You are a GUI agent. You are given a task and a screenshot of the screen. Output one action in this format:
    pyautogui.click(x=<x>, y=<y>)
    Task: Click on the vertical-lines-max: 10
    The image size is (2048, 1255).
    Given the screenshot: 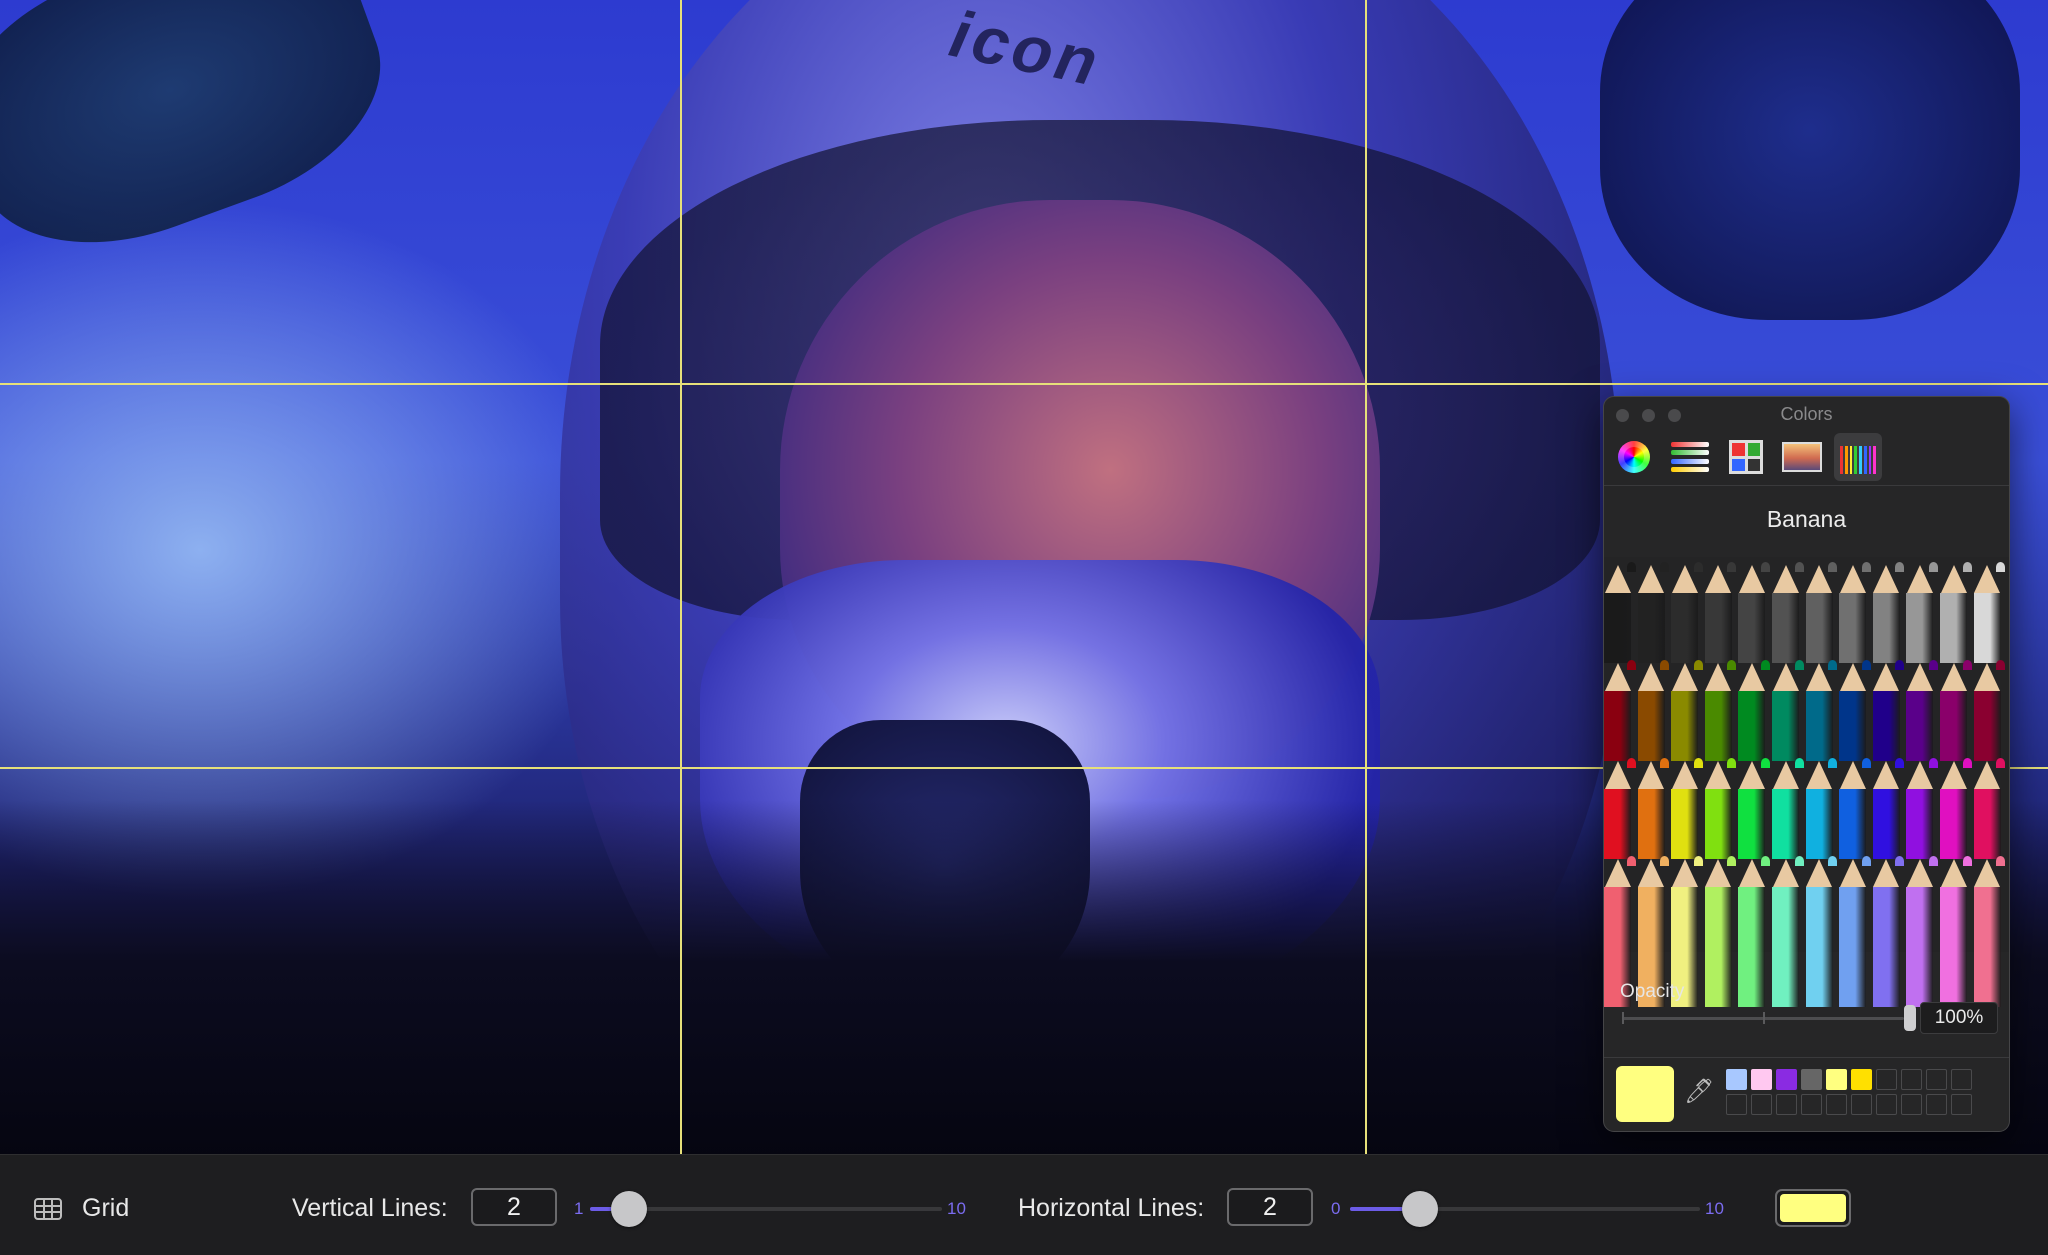 What is the action you would take?
    pyautogui.click(x=956, y=1208)
    